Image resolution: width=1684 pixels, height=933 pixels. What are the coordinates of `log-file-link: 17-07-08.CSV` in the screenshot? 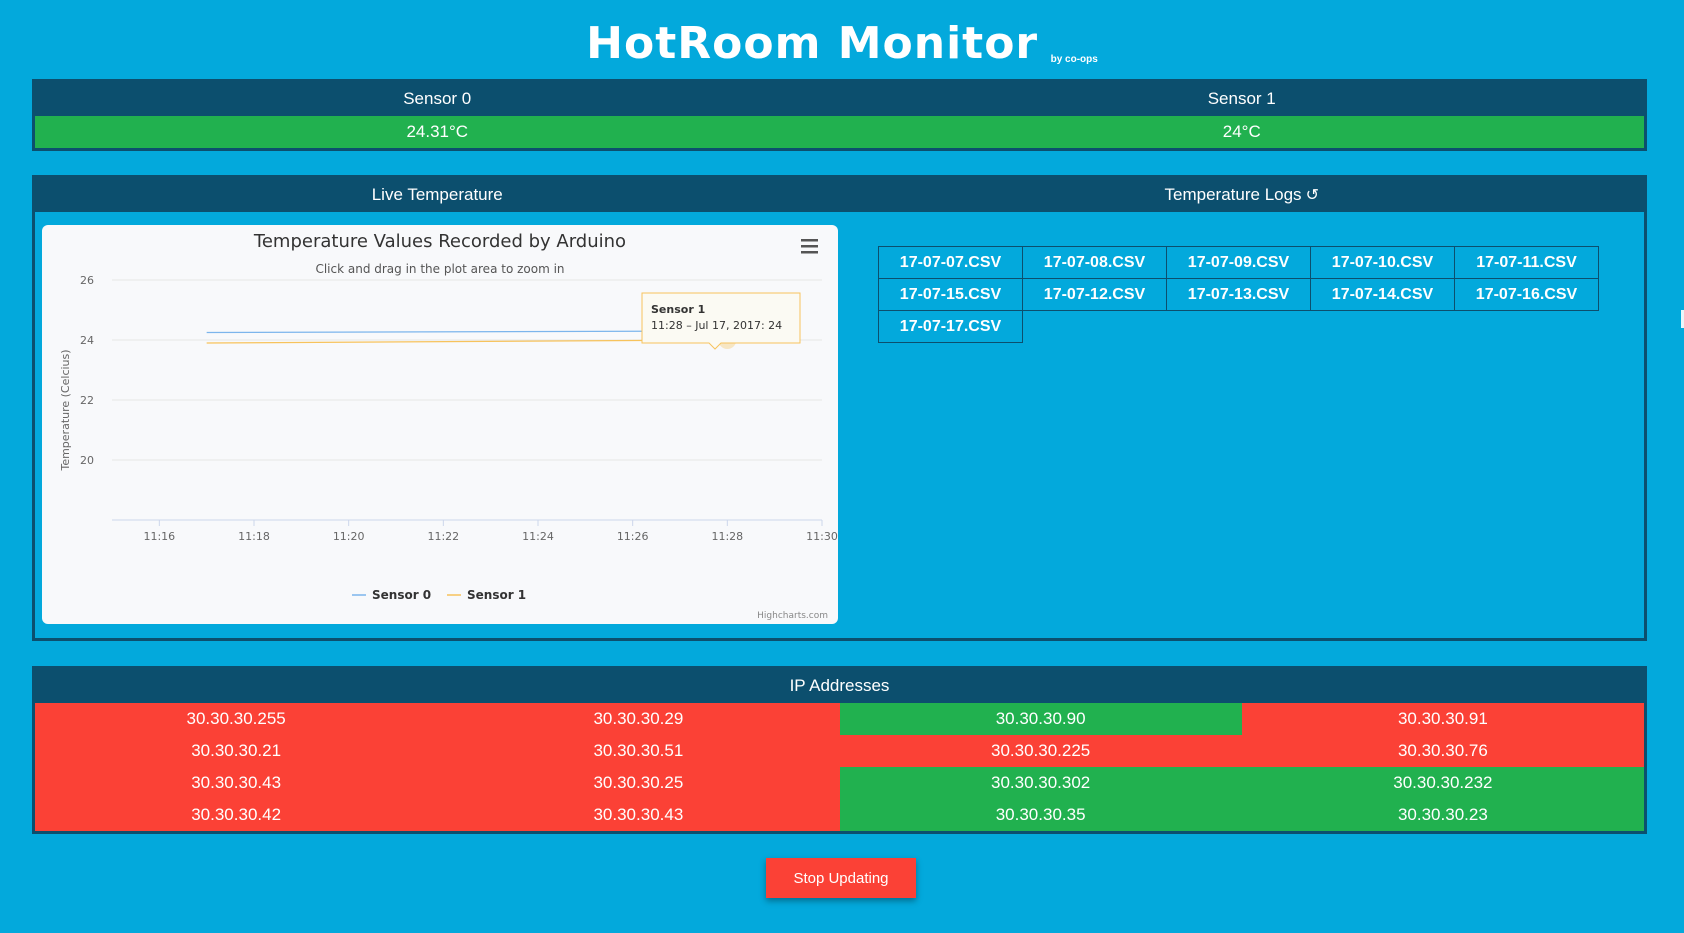 It's located at (1094, 262).